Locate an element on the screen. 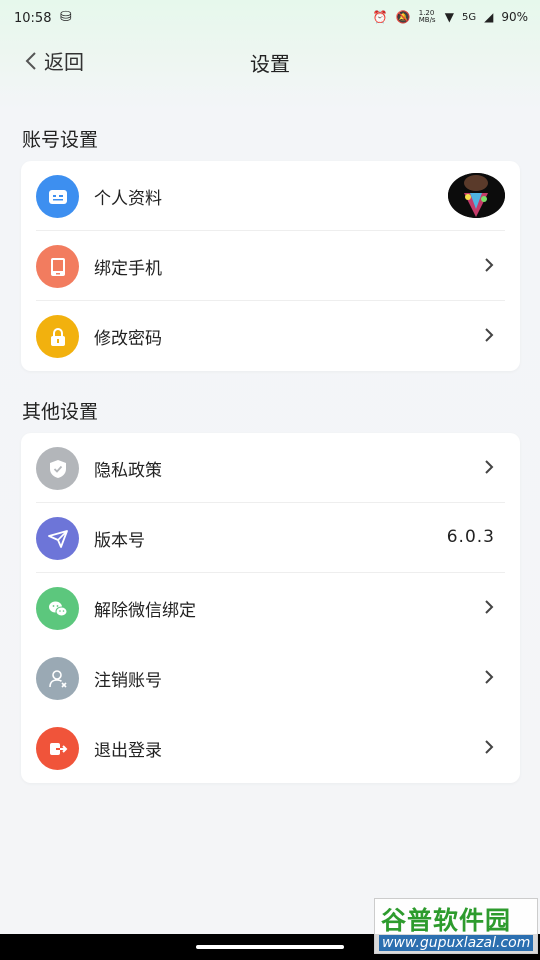 This screenshot has width=540, height=960. status-icons: ⏰ 🔕 1.20 MB/s ▼ 5G ◢ 90% is located at coordinates (450, 17).